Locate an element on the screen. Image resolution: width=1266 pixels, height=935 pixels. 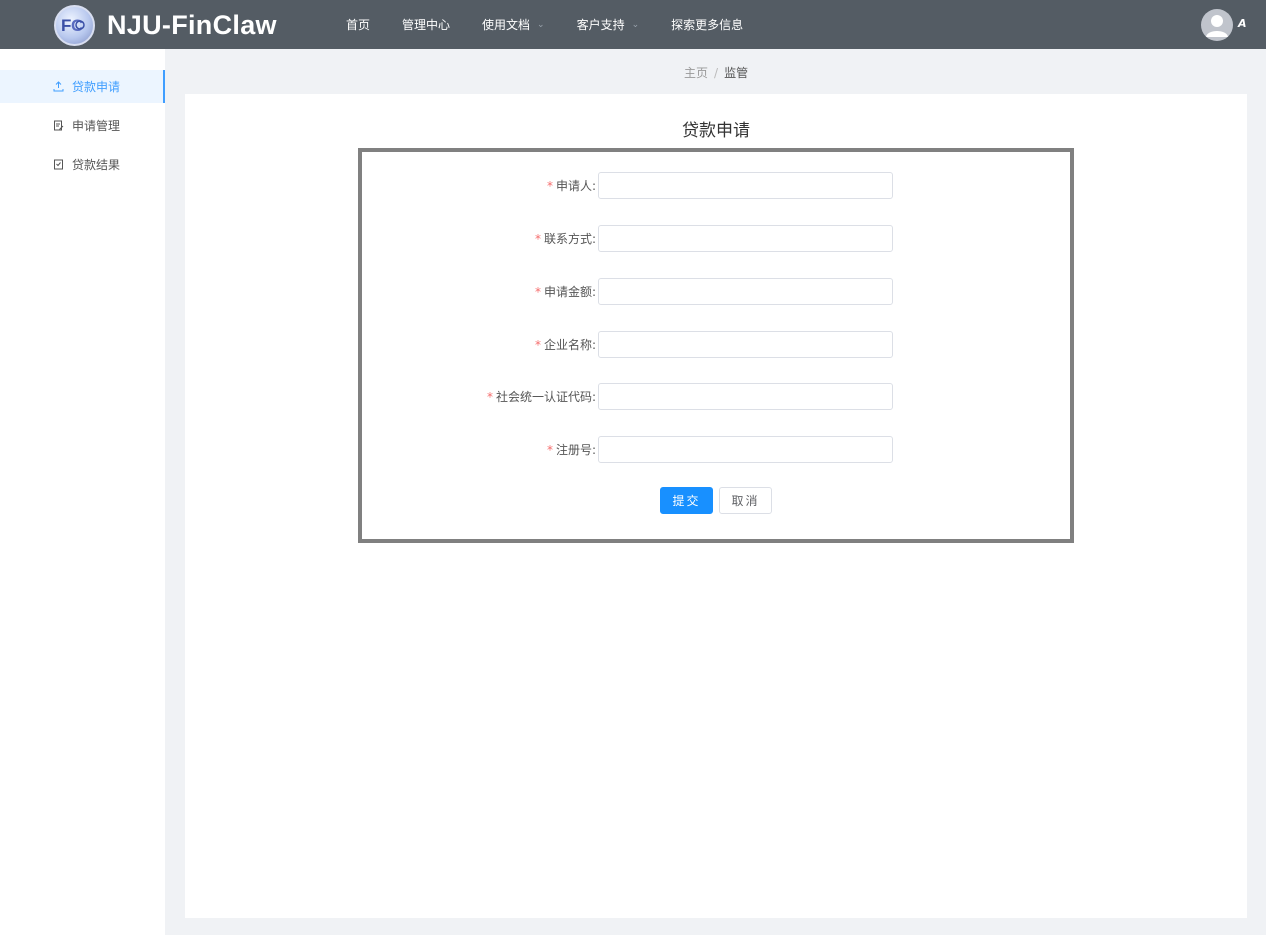
form-row-registration-number: * 注册号: is located at coordinates (716, 450).